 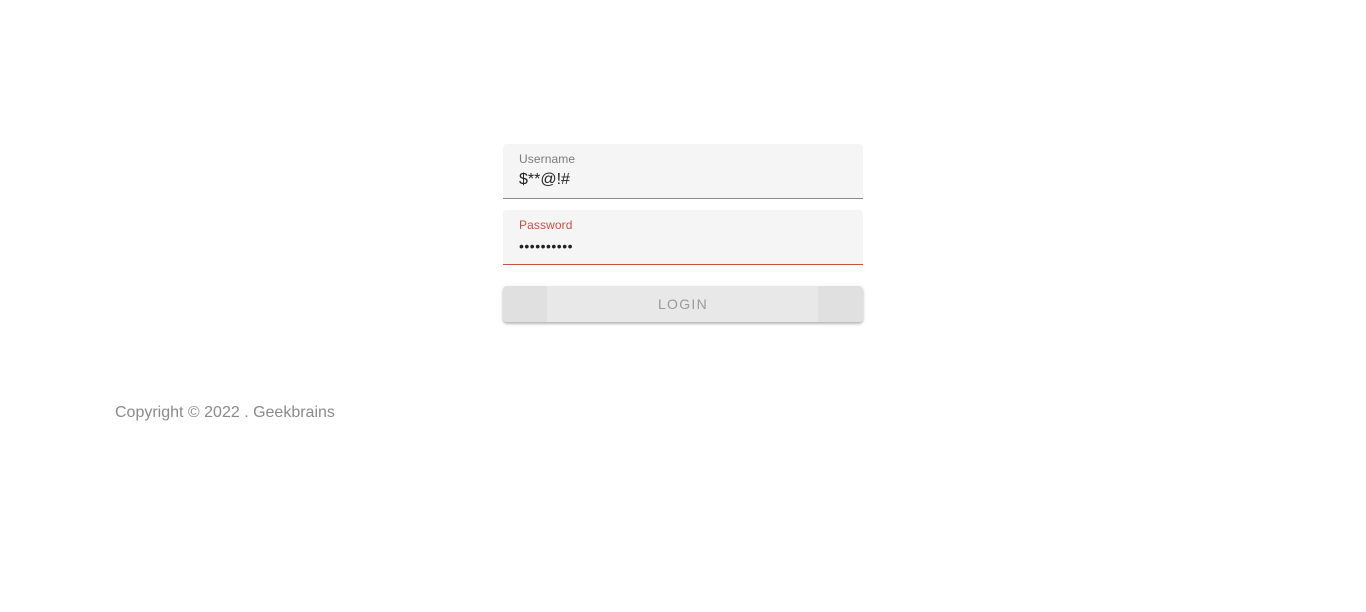 I want to click on password-input, so click(x=683, y=246).